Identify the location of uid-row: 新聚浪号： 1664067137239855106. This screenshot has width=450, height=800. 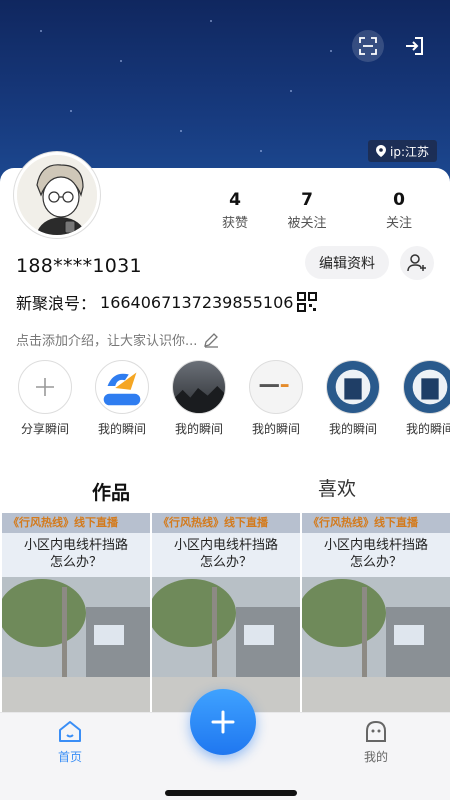
(167, 302).